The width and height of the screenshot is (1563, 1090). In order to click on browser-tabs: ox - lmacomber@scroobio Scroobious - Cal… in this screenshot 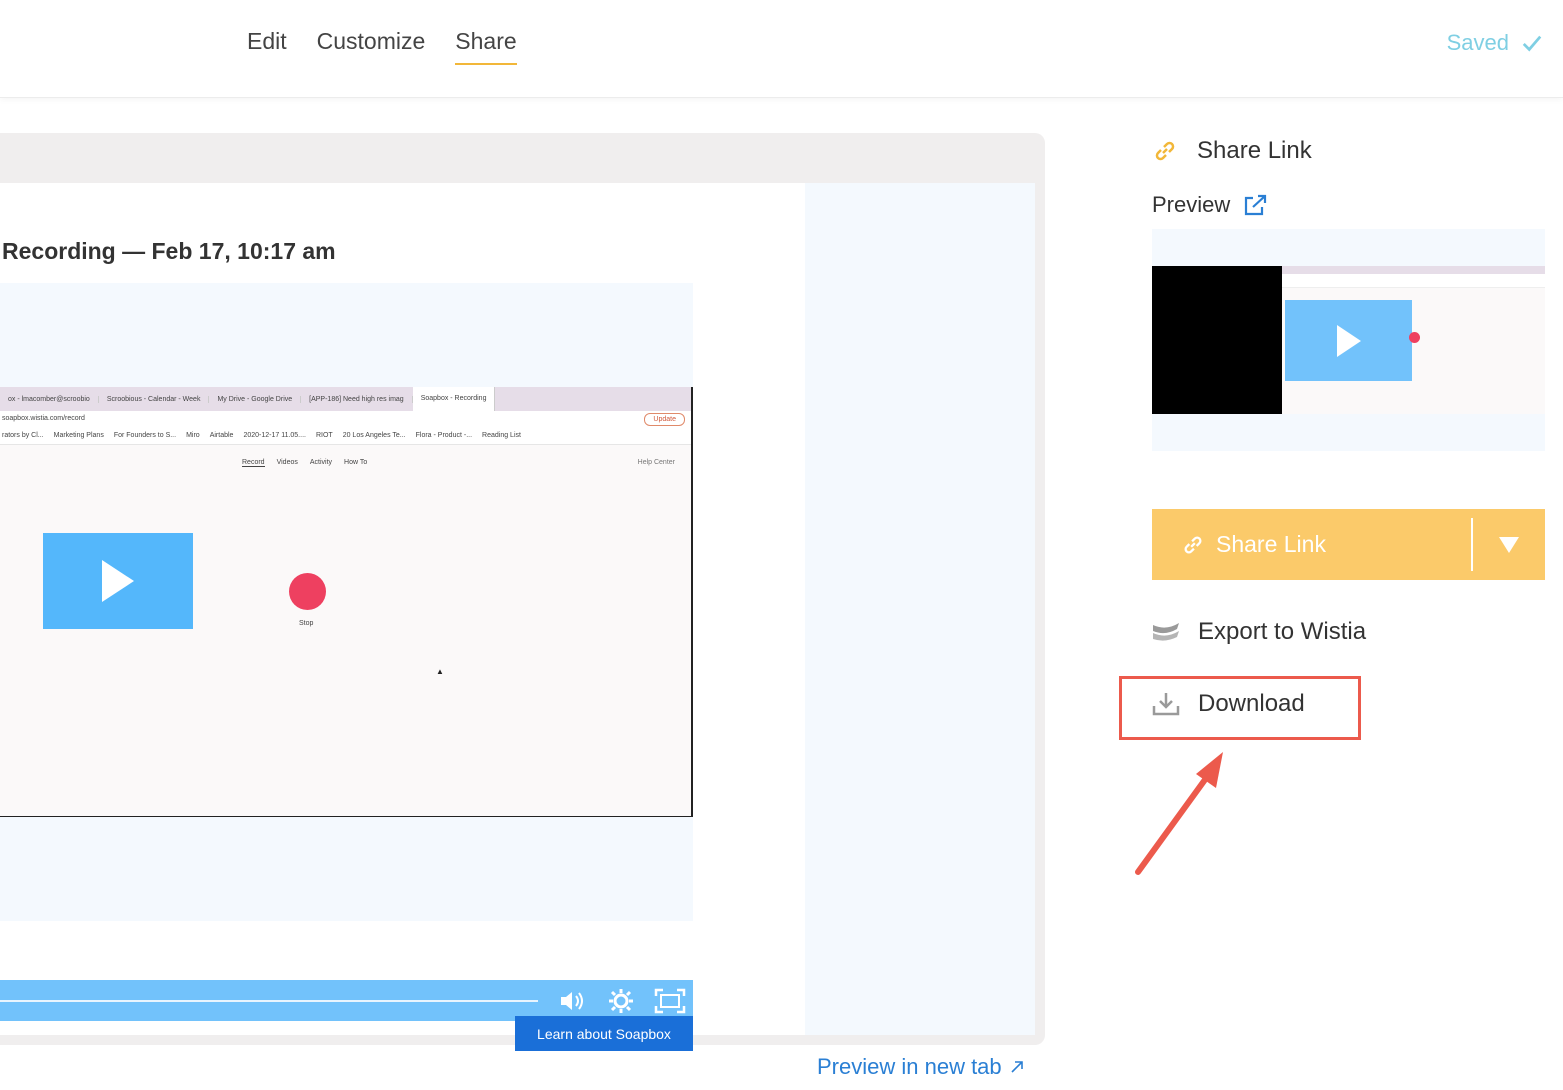, I will do `click(345, 399)`.